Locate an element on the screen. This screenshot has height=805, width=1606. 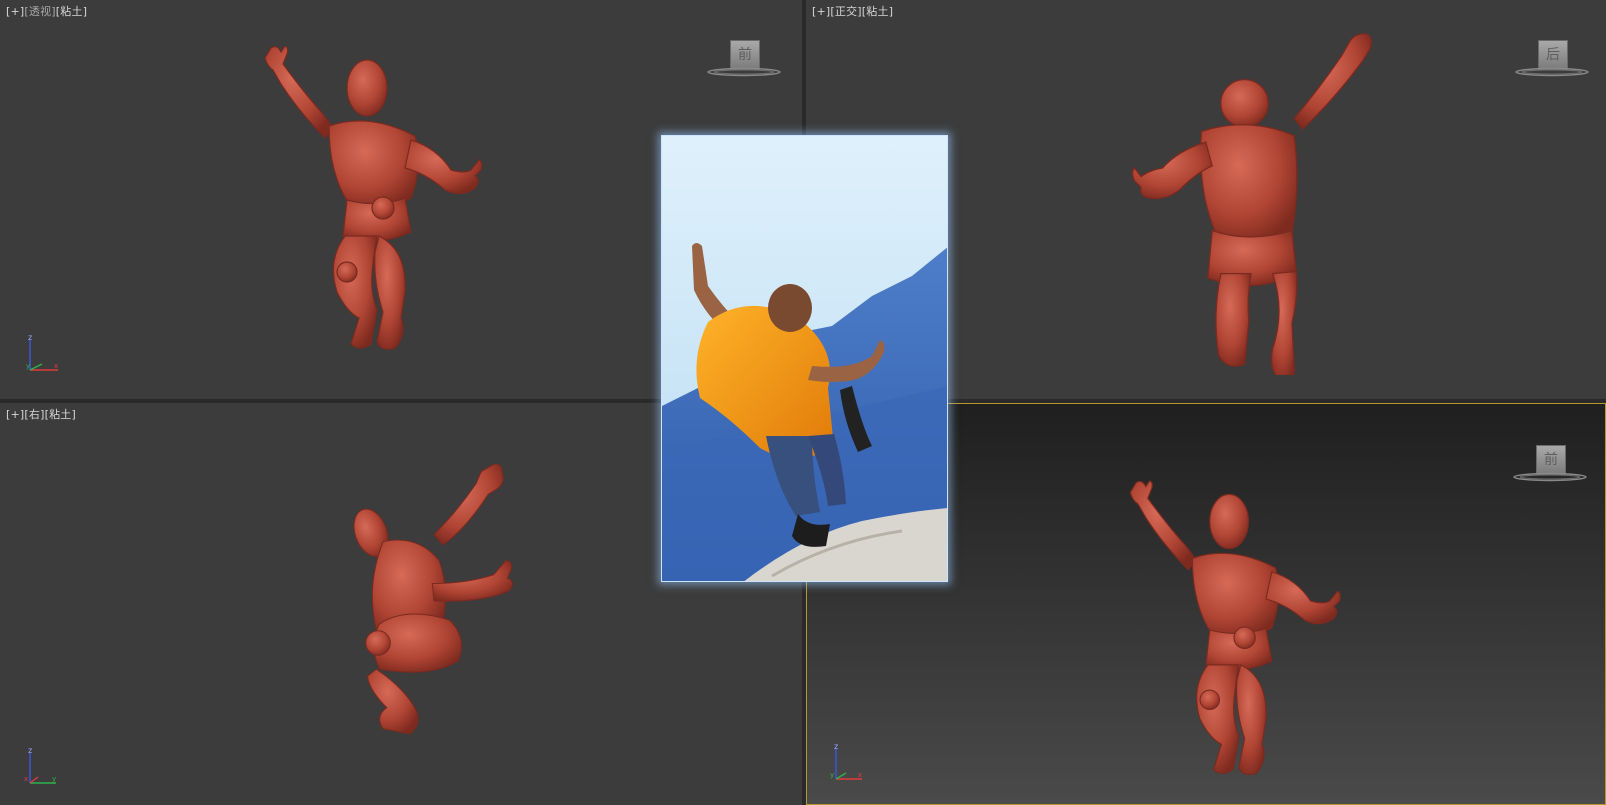
clay-figure-side is located at coordinates (441, 601).